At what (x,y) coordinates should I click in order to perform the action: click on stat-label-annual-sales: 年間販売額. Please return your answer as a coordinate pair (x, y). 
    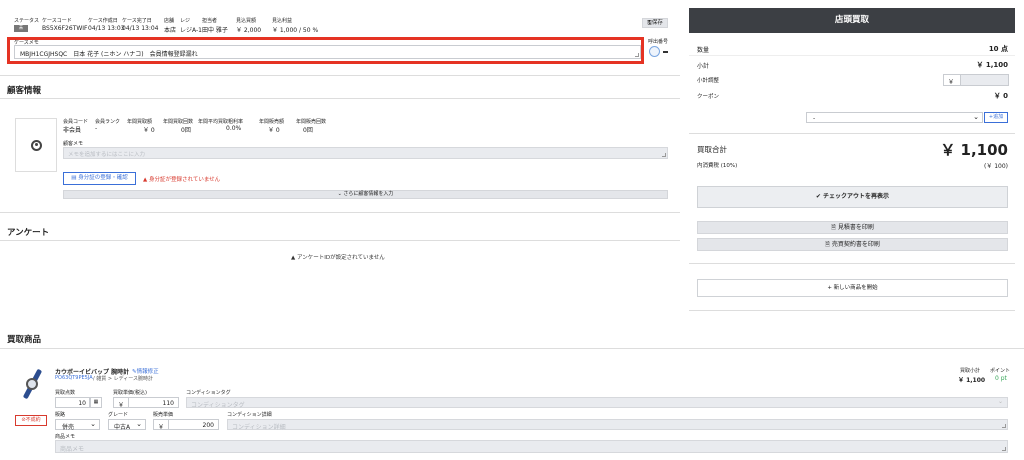
    Looking at the image, I should click on (272, 122).